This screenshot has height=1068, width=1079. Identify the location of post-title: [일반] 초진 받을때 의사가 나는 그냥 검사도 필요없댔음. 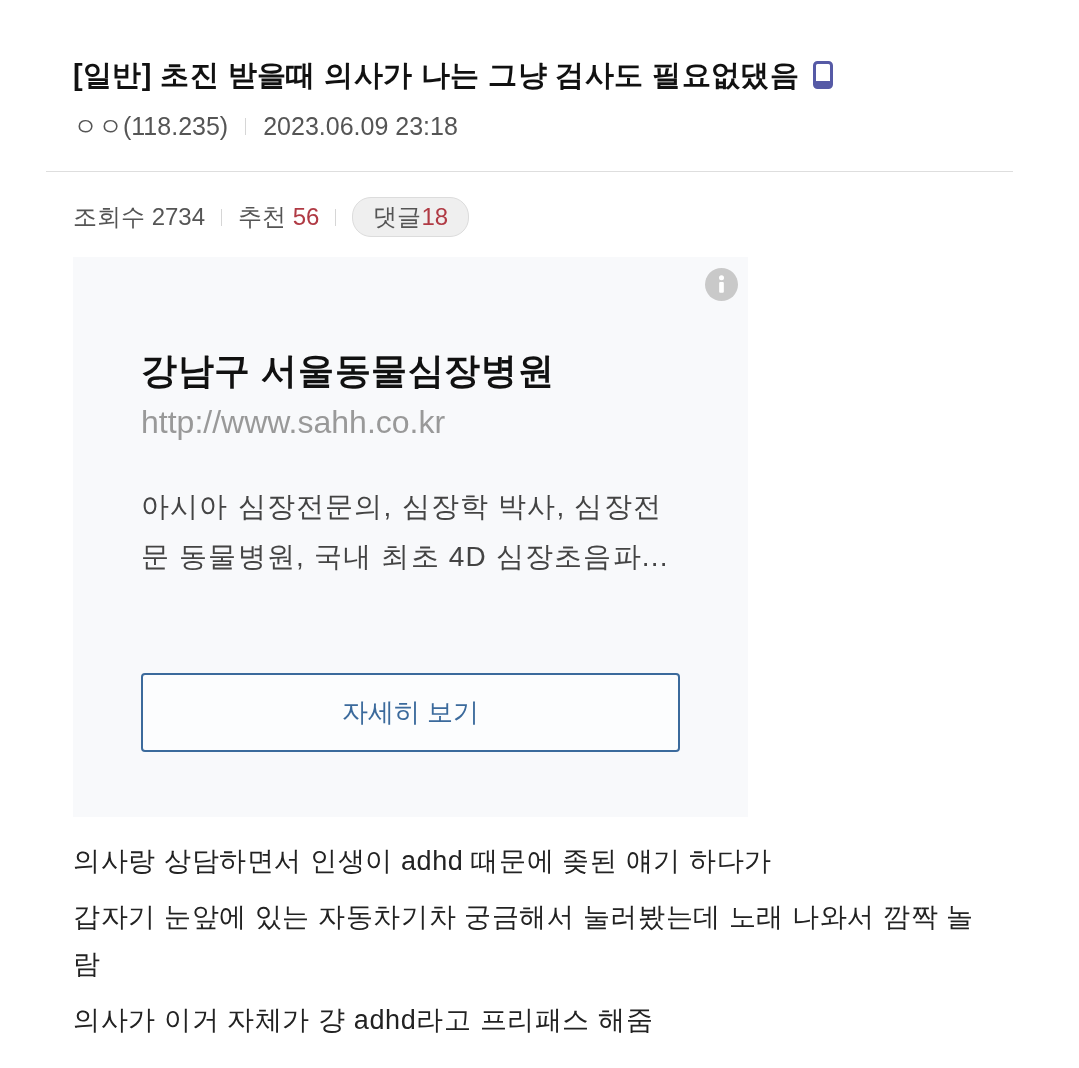
(436, 75).